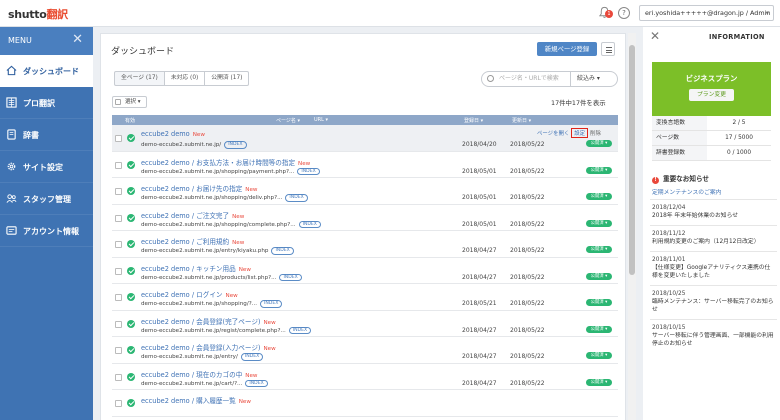 Image resolution: width=780 pixels, height=420 pixels. What do you see at coordinates (227, 78) in the screenshot?
I see `tab-published: 公開済 (17)` at bounding box center [227, 78].